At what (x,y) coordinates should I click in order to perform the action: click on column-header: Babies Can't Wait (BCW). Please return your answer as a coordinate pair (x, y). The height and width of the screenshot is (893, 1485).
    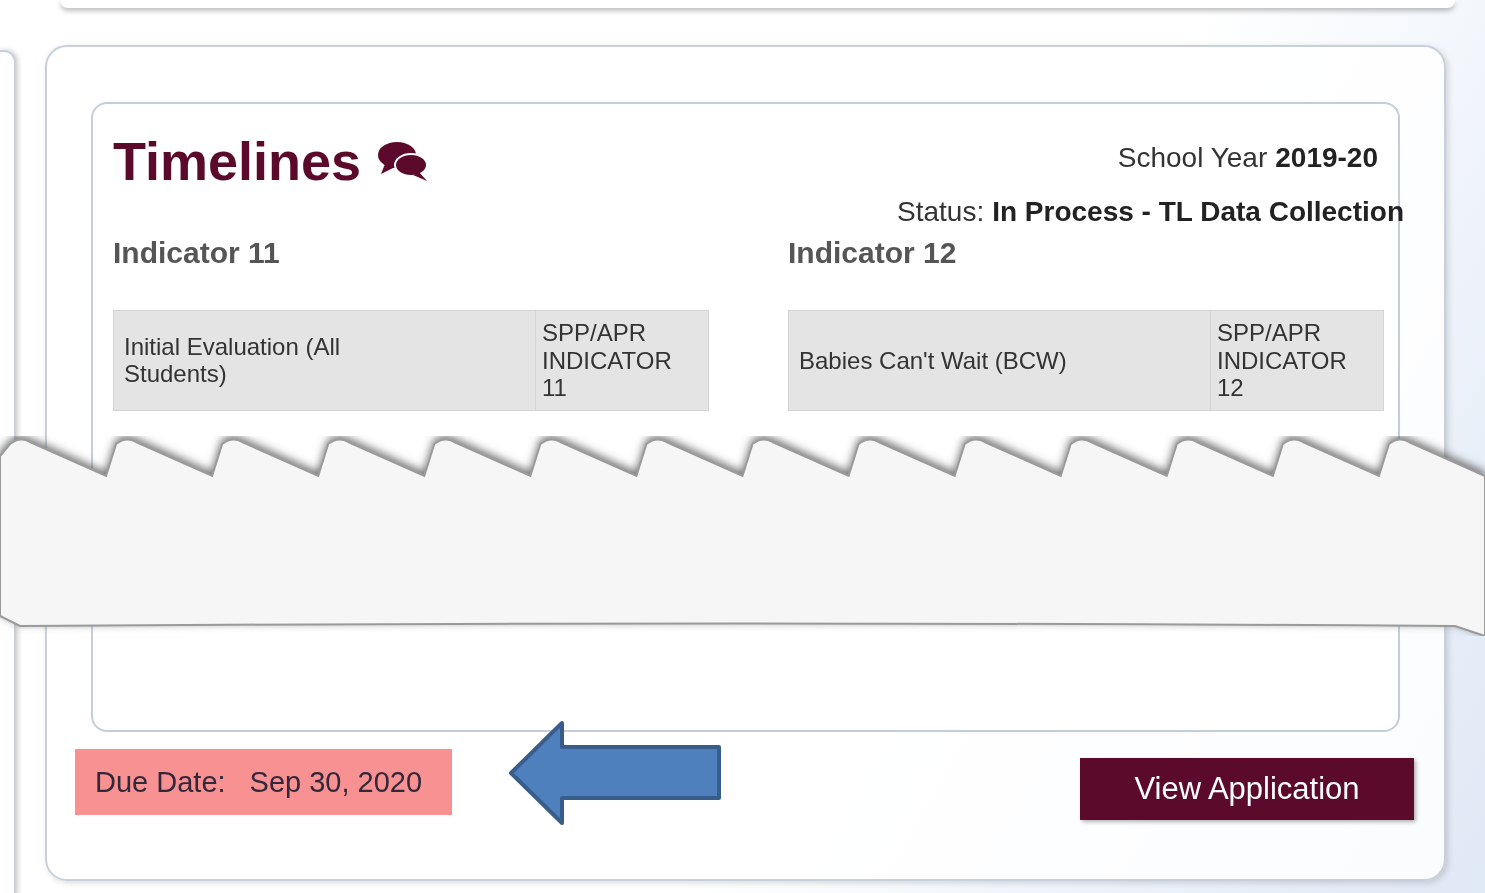
    Looking at the image, I should click on (999, 360).